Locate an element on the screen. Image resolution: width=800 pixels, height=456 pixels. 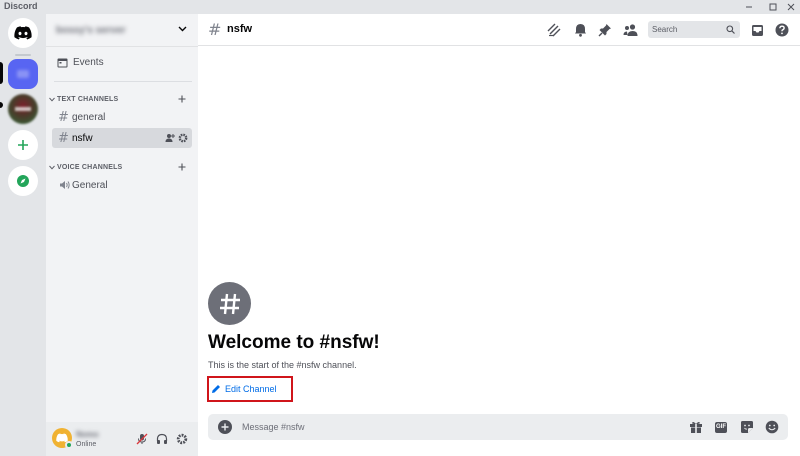
help-icon is located at coordinates (782, 30).